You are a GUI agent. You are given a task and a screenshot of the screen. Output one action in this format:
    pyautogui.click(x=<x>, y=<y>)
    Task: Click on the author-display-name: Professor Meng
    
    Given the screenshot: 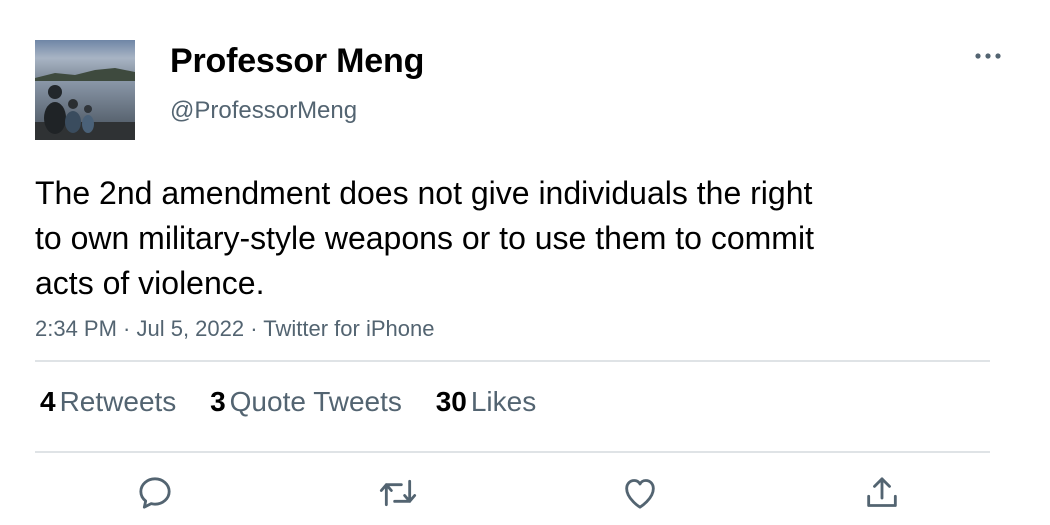 What is the action you would take?
    pyautogui.click(x=297, y=61)
    